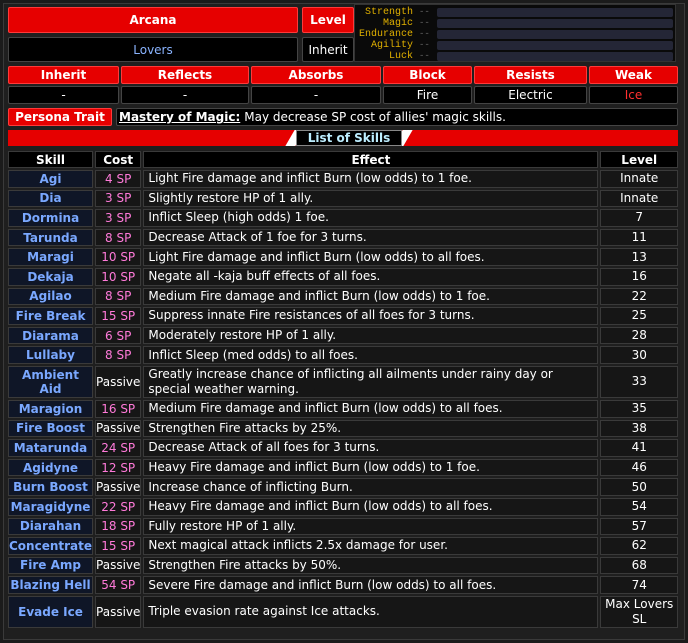 This screenshot has height=643, width=688. What do you see at coordinates (639, 546) in the screenshot?
I see `skill-level: 62` at bounding box center [639, 546].